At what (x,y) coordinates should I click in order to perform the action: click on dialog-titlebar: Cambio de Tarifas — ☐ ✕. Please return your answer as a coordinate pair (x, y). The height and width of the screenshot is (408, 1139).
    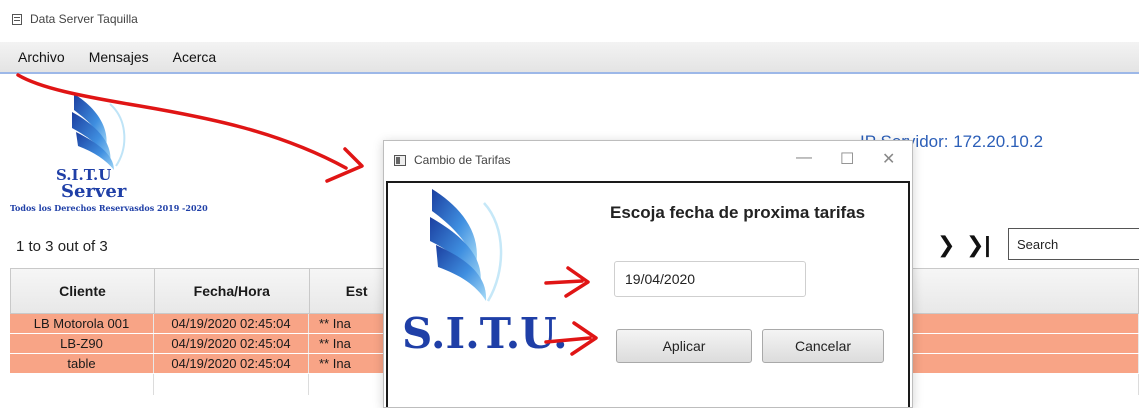
    Looking at the image, I should click on (648, 160).